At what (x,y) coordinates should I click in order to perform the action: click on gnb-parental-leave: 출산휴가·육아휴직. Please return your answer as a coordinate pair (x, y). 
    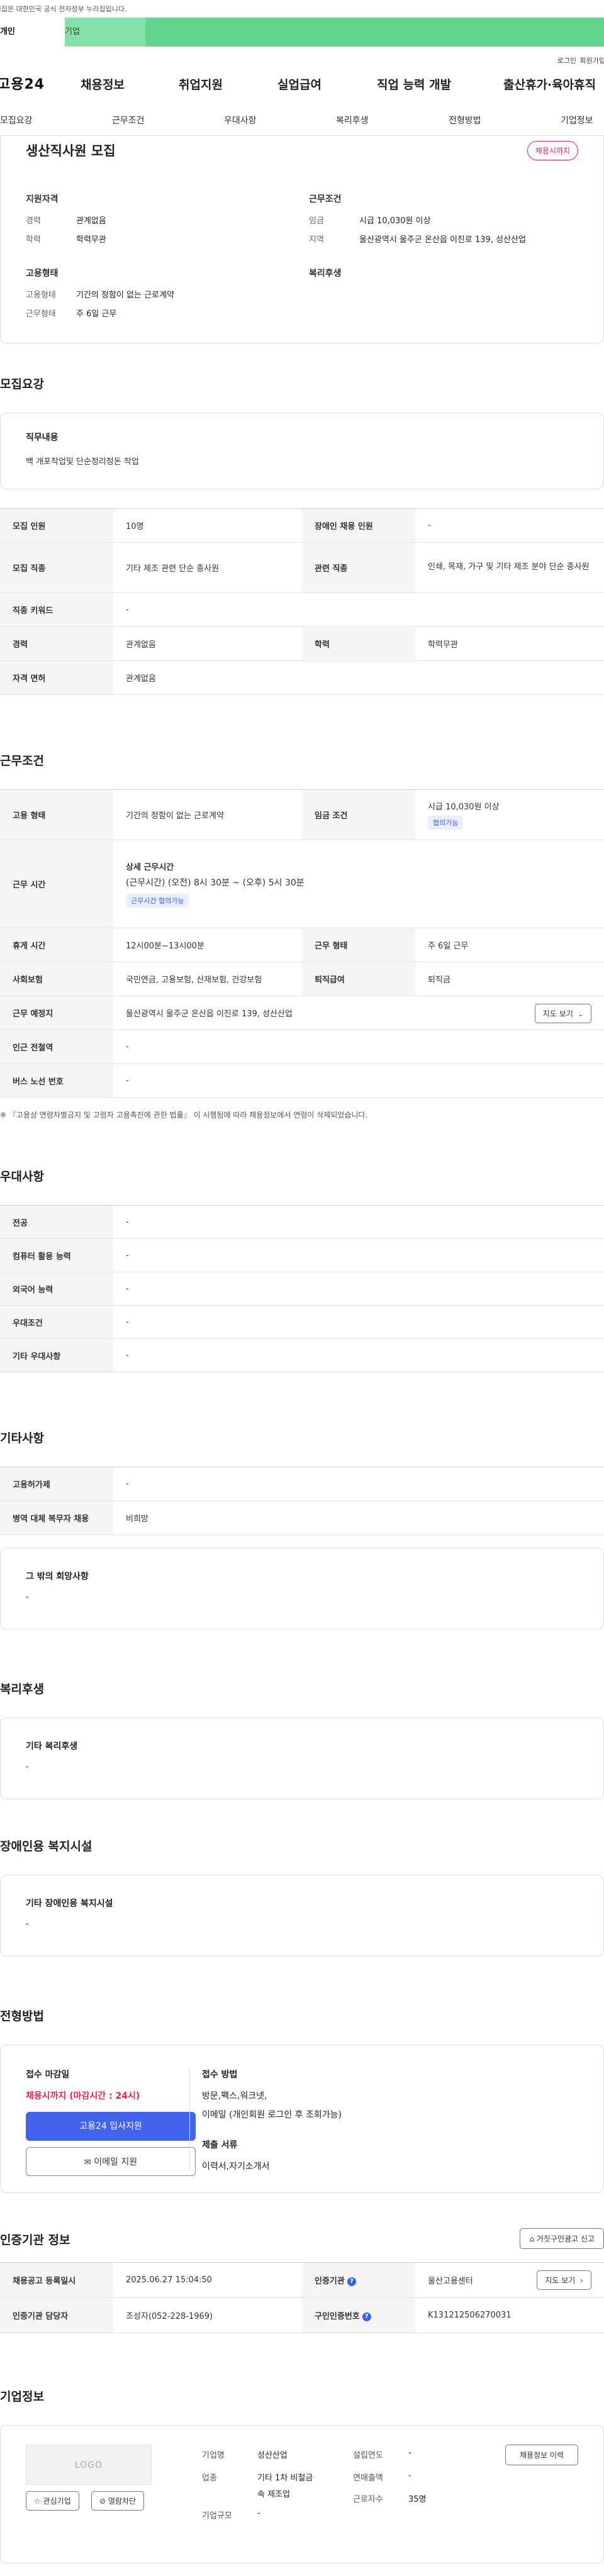
    Looking at the image, I should click on (549, 83).